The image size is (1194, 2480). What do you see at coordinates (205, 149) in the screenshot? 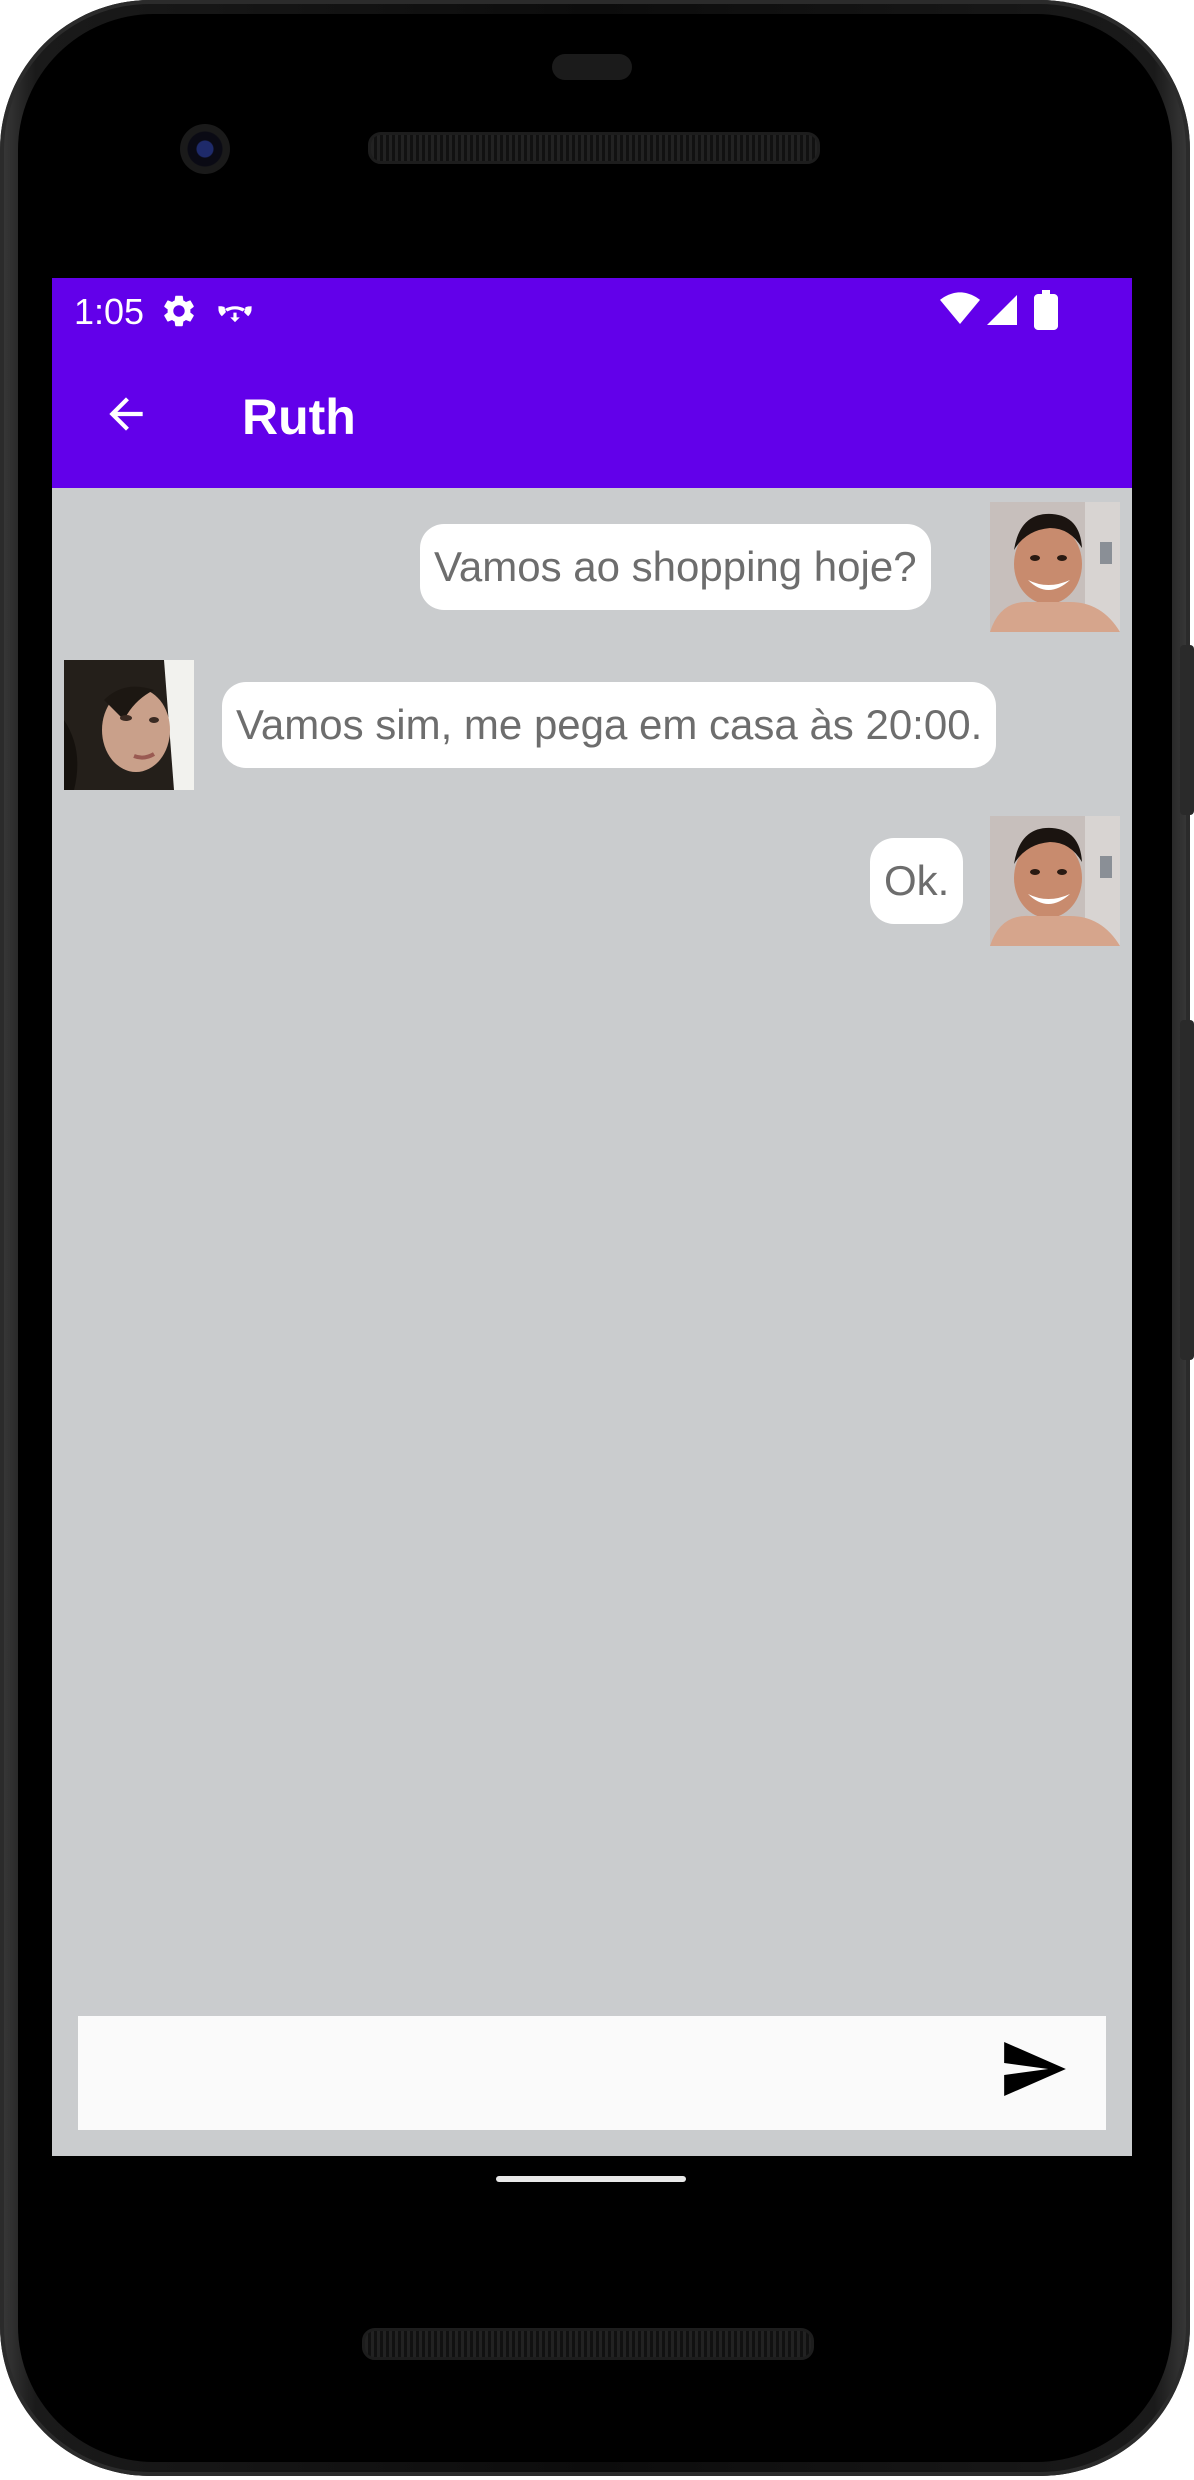
I see `front-camera` at bounding box center [205, 149].